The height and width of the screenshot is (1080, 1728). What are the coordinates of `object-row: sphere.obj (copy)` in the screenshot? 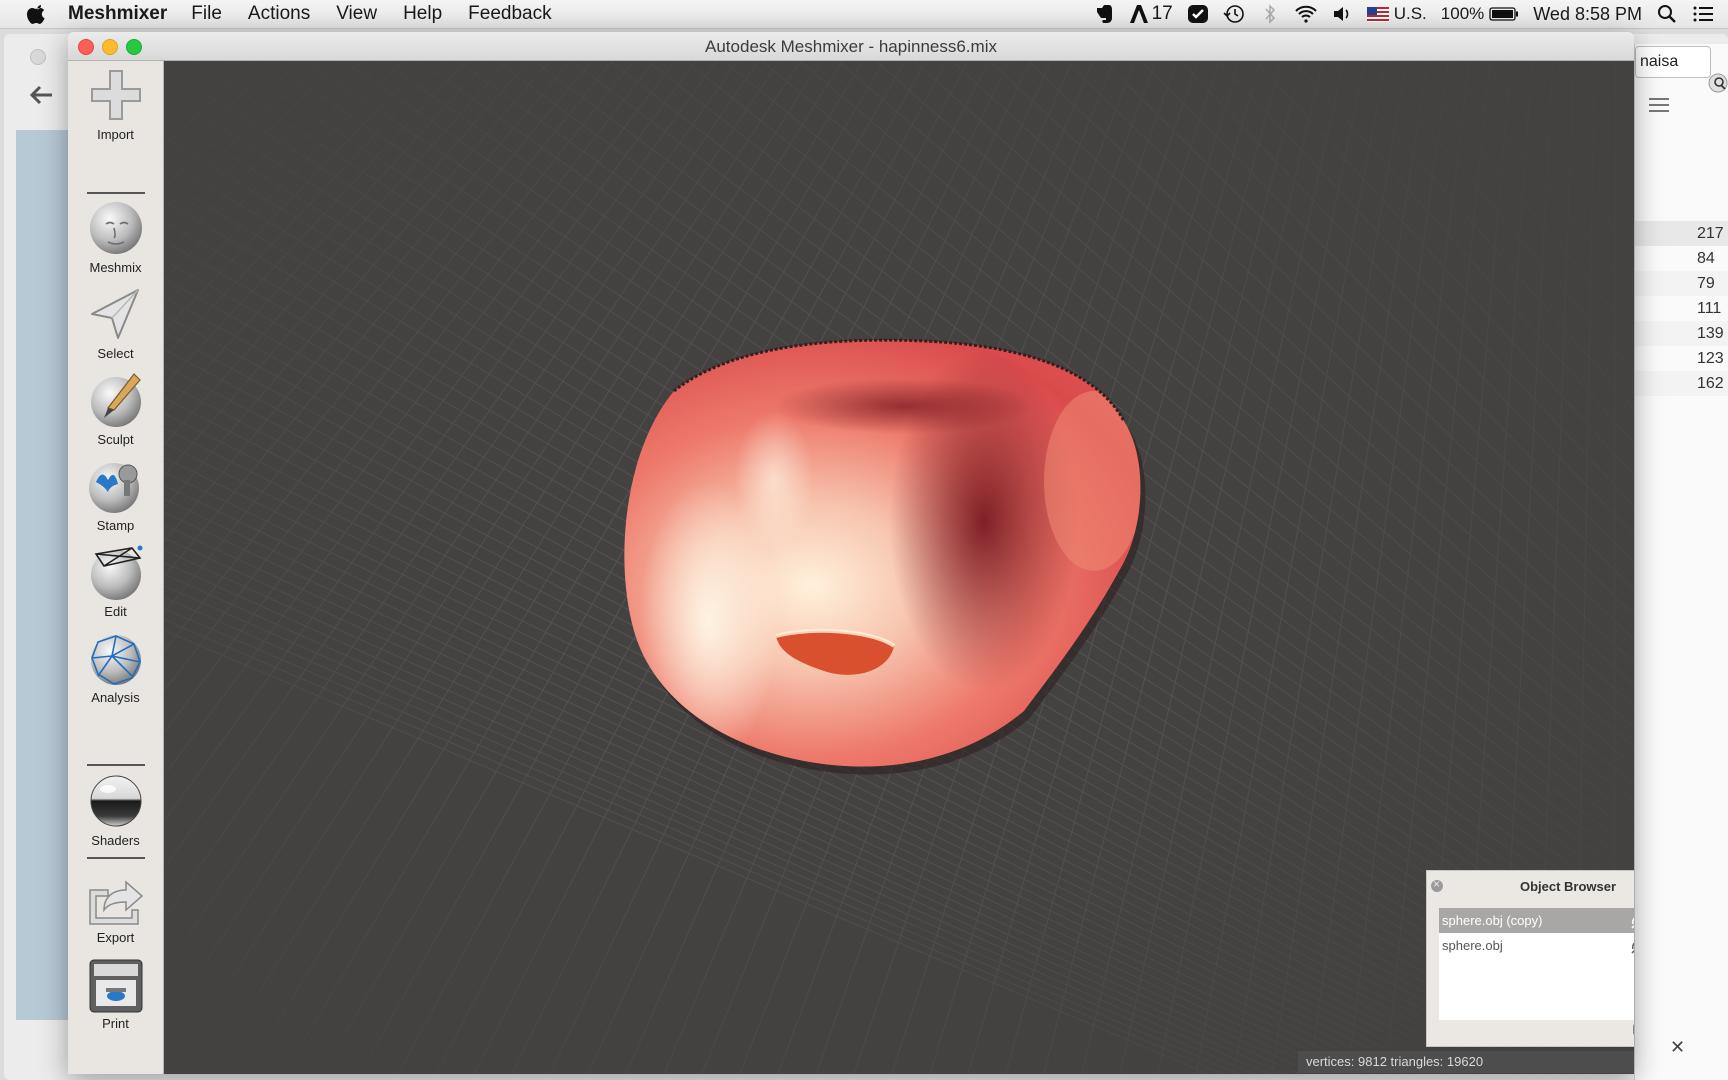 It's located at (1536, 920).